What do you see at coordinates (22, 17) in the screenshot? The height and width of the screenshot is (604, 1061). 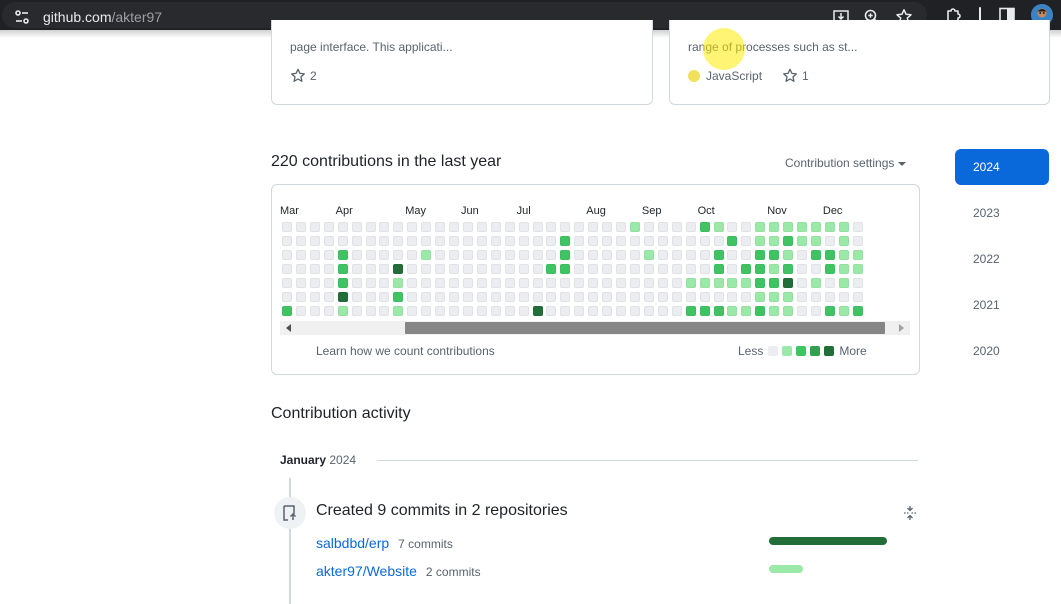 I see `site-settings-icon` at bounding box center [22, 17].